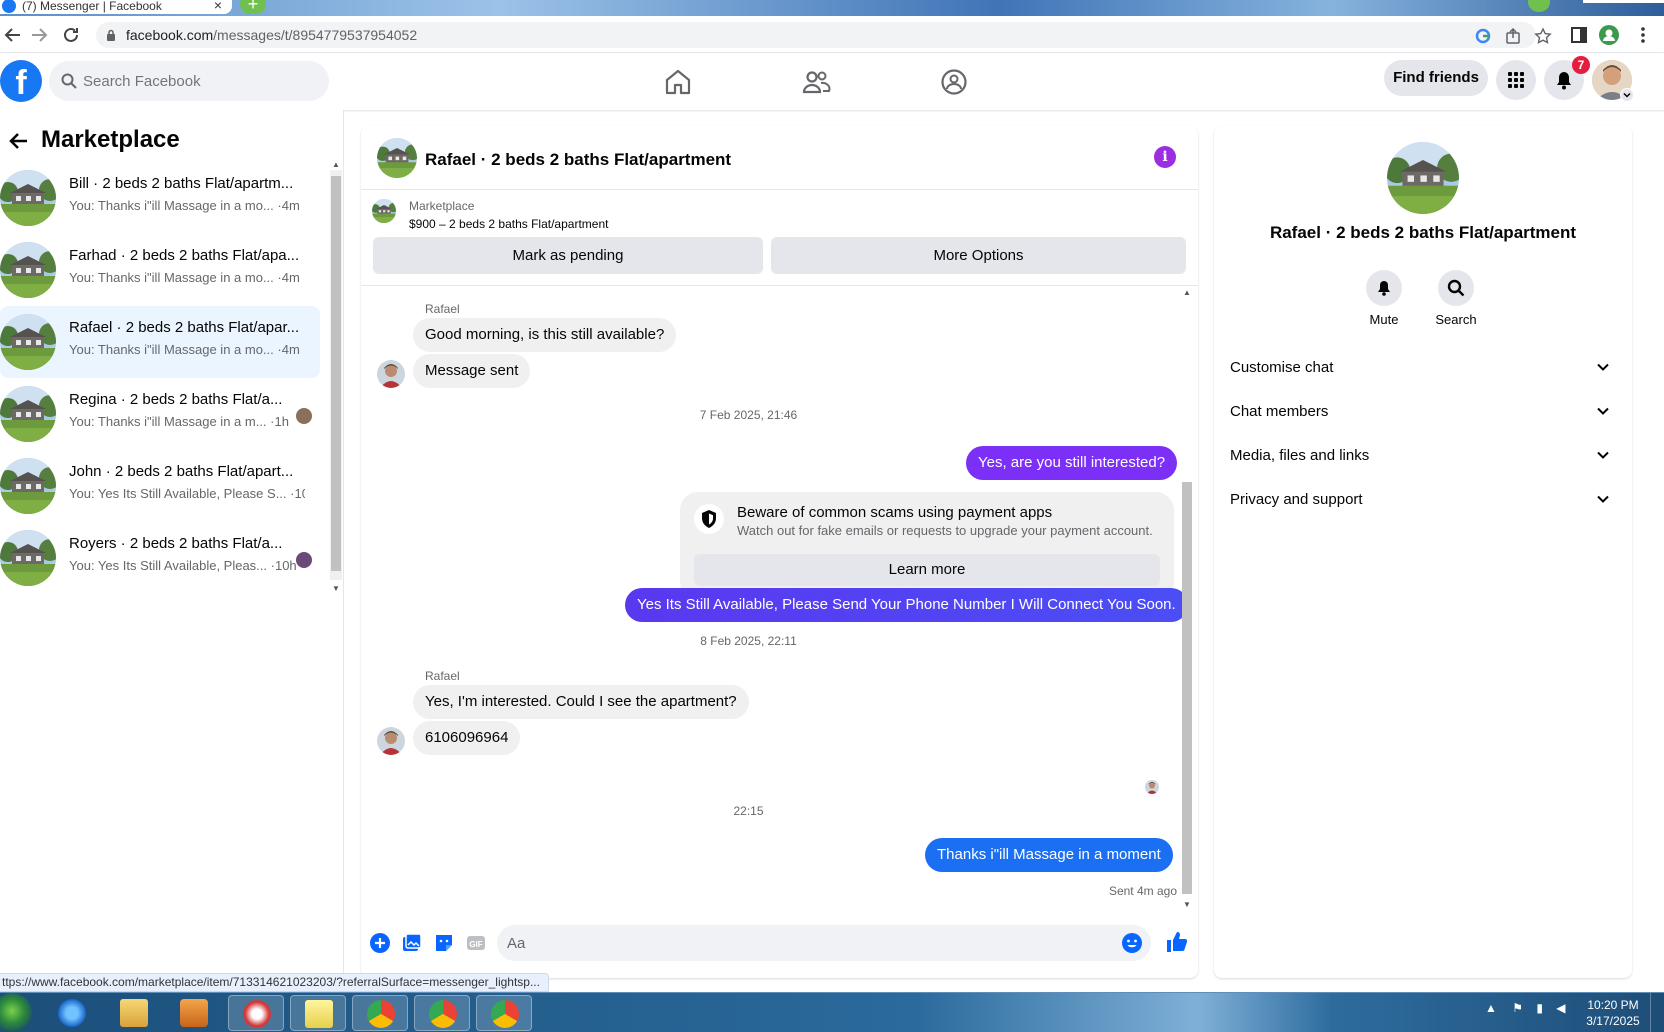  Describe the element at coordinates (678, 82) in the screenshot. I see `home-icon` at that location.